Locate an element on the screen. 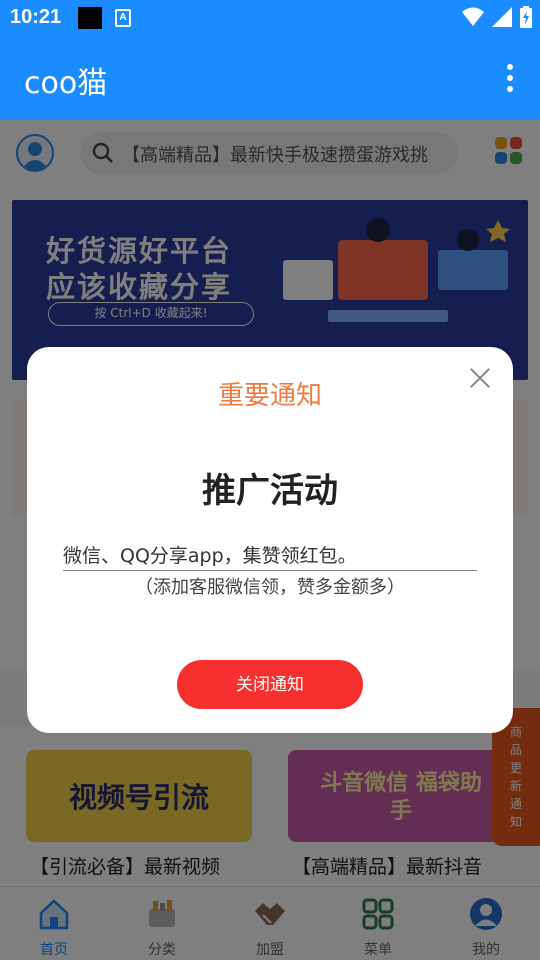  status-time: 10:21 is located at coordinates (36, 17).